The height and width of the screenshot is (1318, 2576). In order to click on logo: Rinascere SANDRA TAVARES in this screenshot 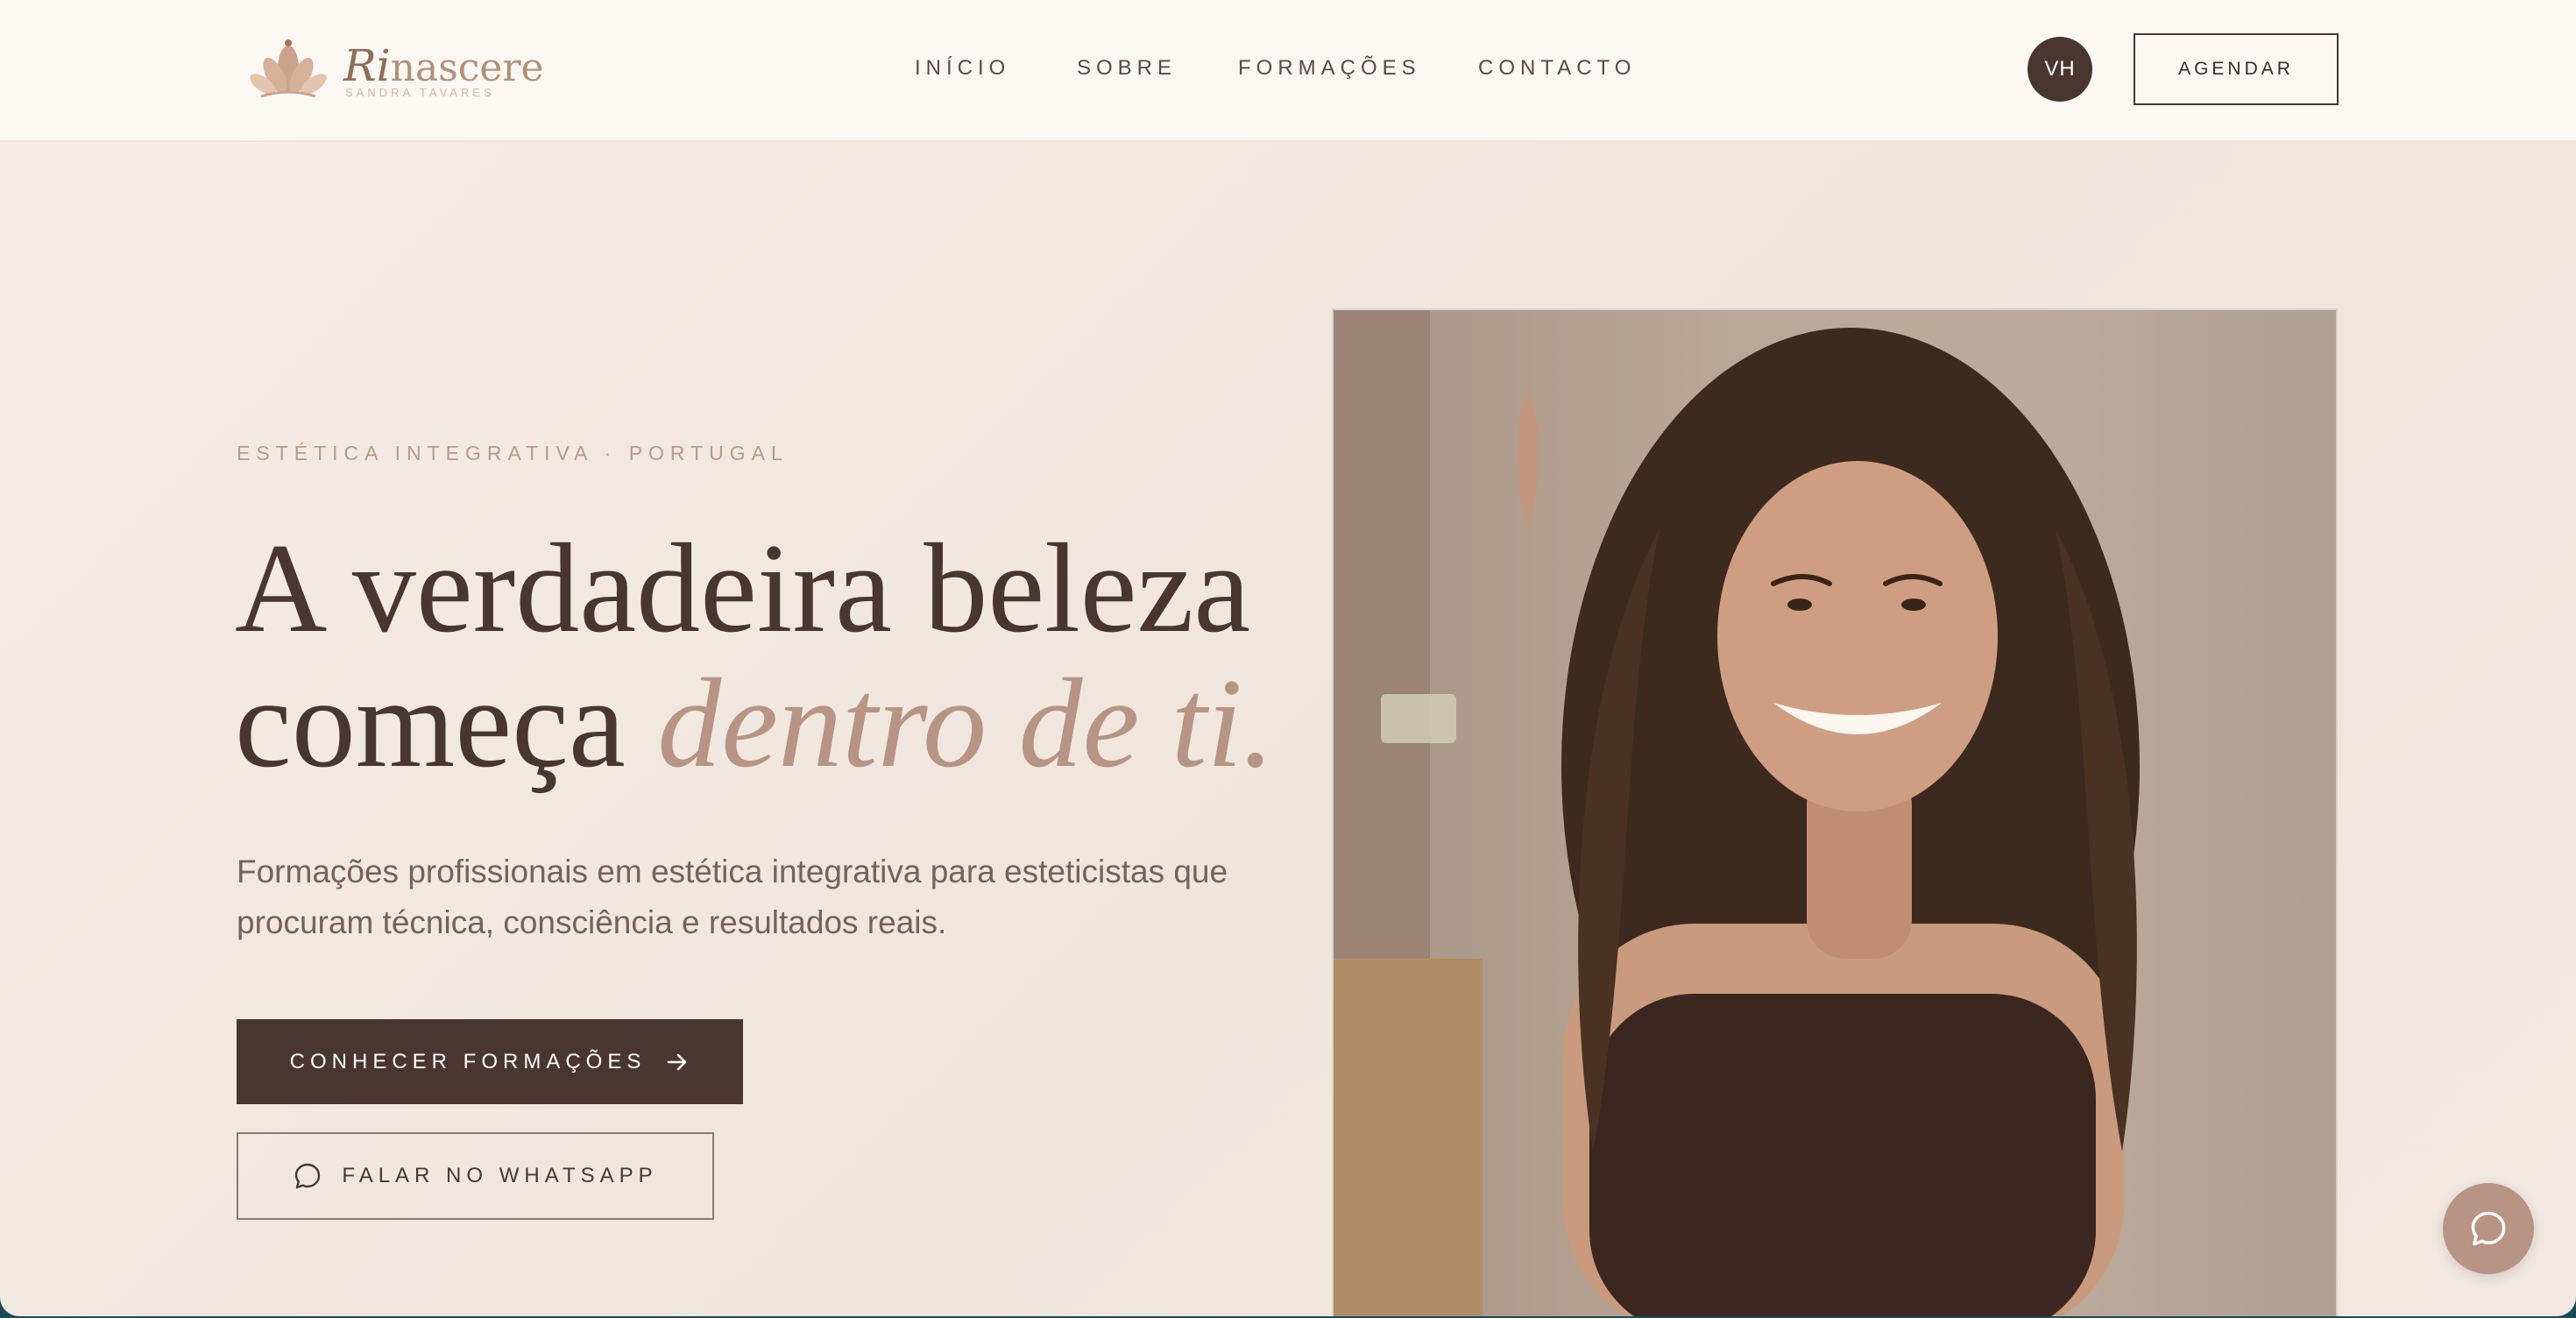, I will do `click(396, 70)`.